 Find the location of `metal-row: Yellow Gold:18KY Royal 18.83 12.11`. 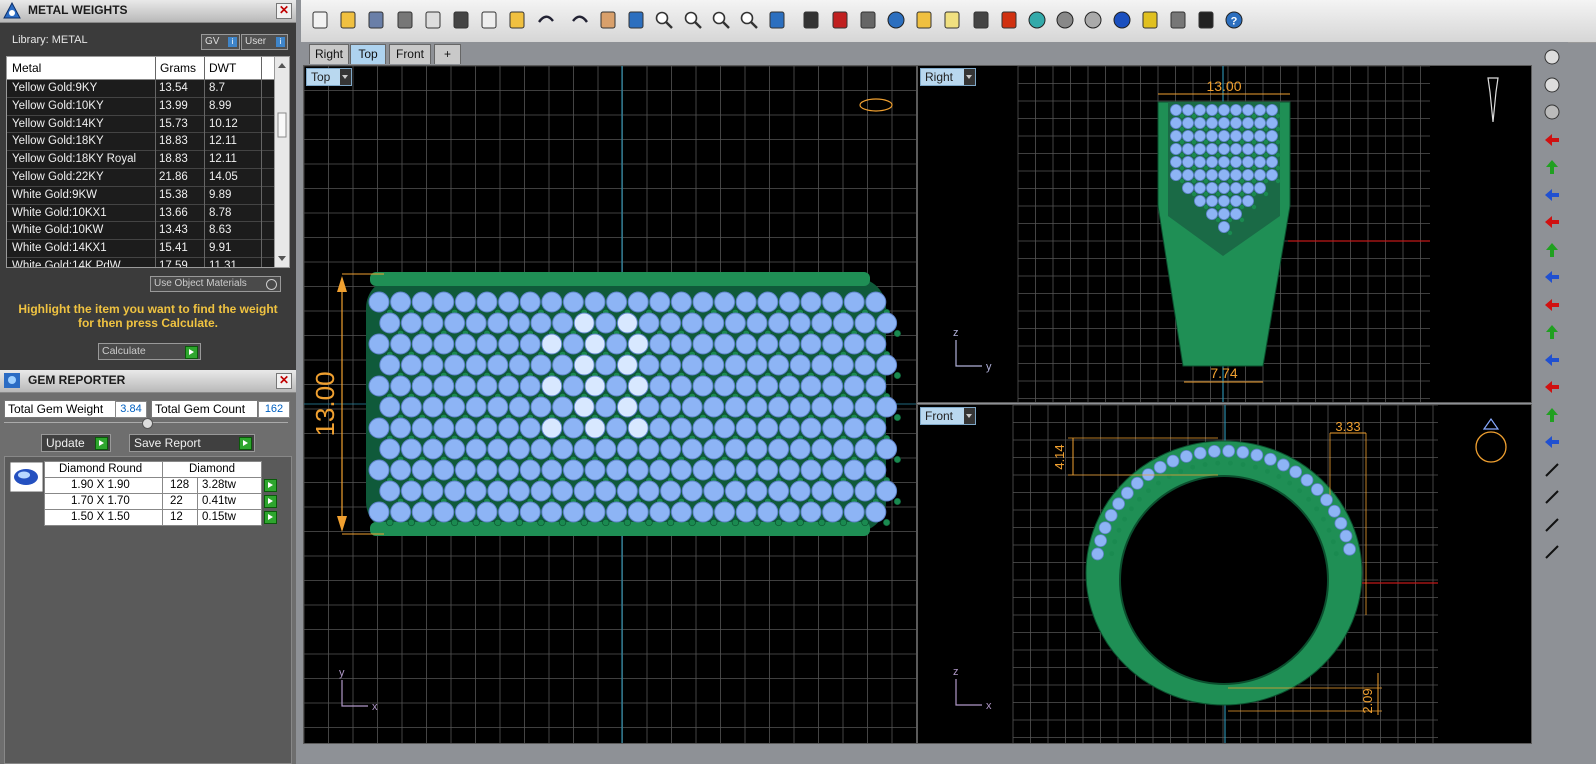

metal-row: Yellow Gold:18KY Royal 18.83 12.11 is located at coordinates (148, 160).